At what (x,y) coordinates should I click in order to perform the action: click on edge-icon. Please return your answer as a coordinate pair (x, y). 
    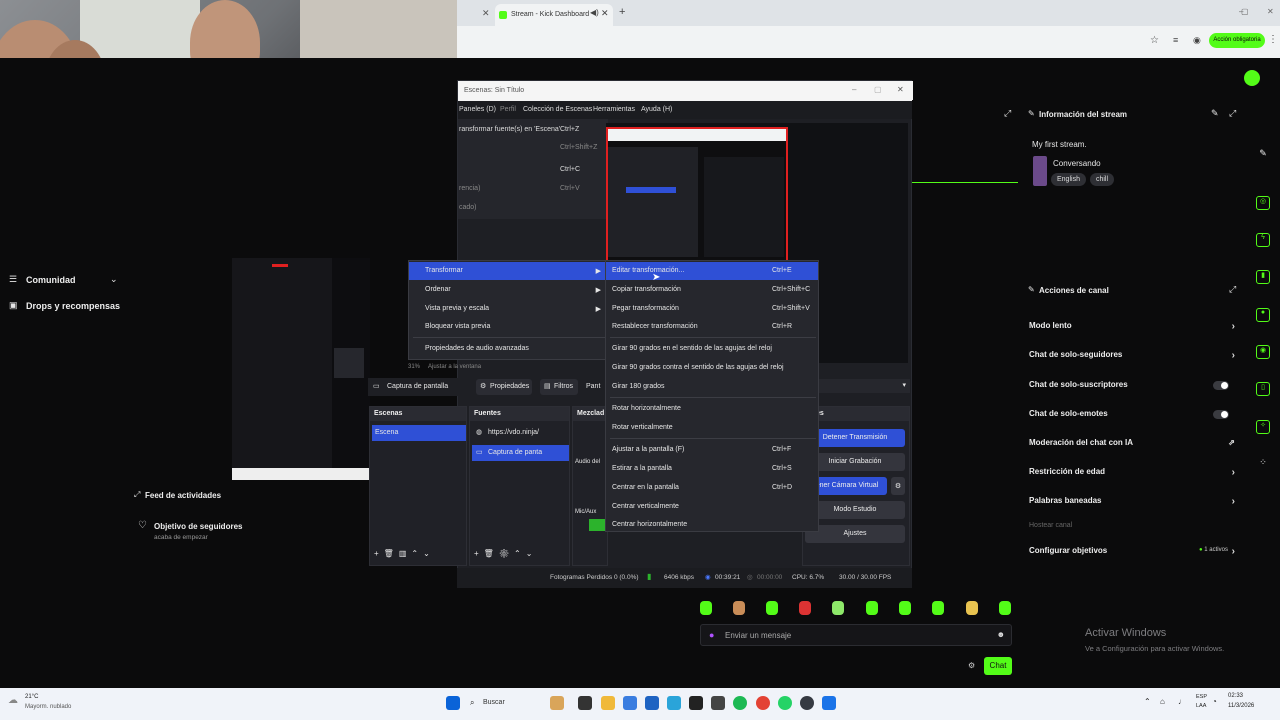
    Looking at the image, I should click on (674, 703).